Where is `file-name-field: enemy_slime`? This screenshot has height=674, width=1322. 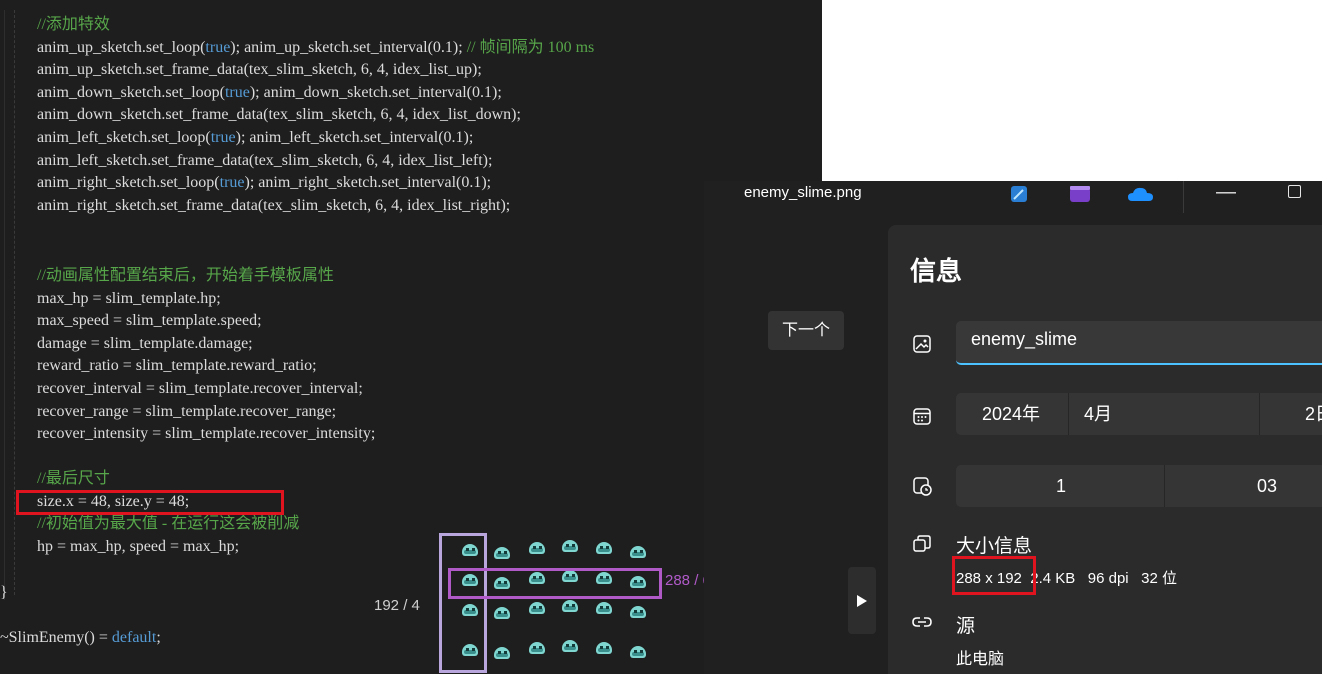
file-name-field: enemy_slime is located at coordinates (1139, 343).